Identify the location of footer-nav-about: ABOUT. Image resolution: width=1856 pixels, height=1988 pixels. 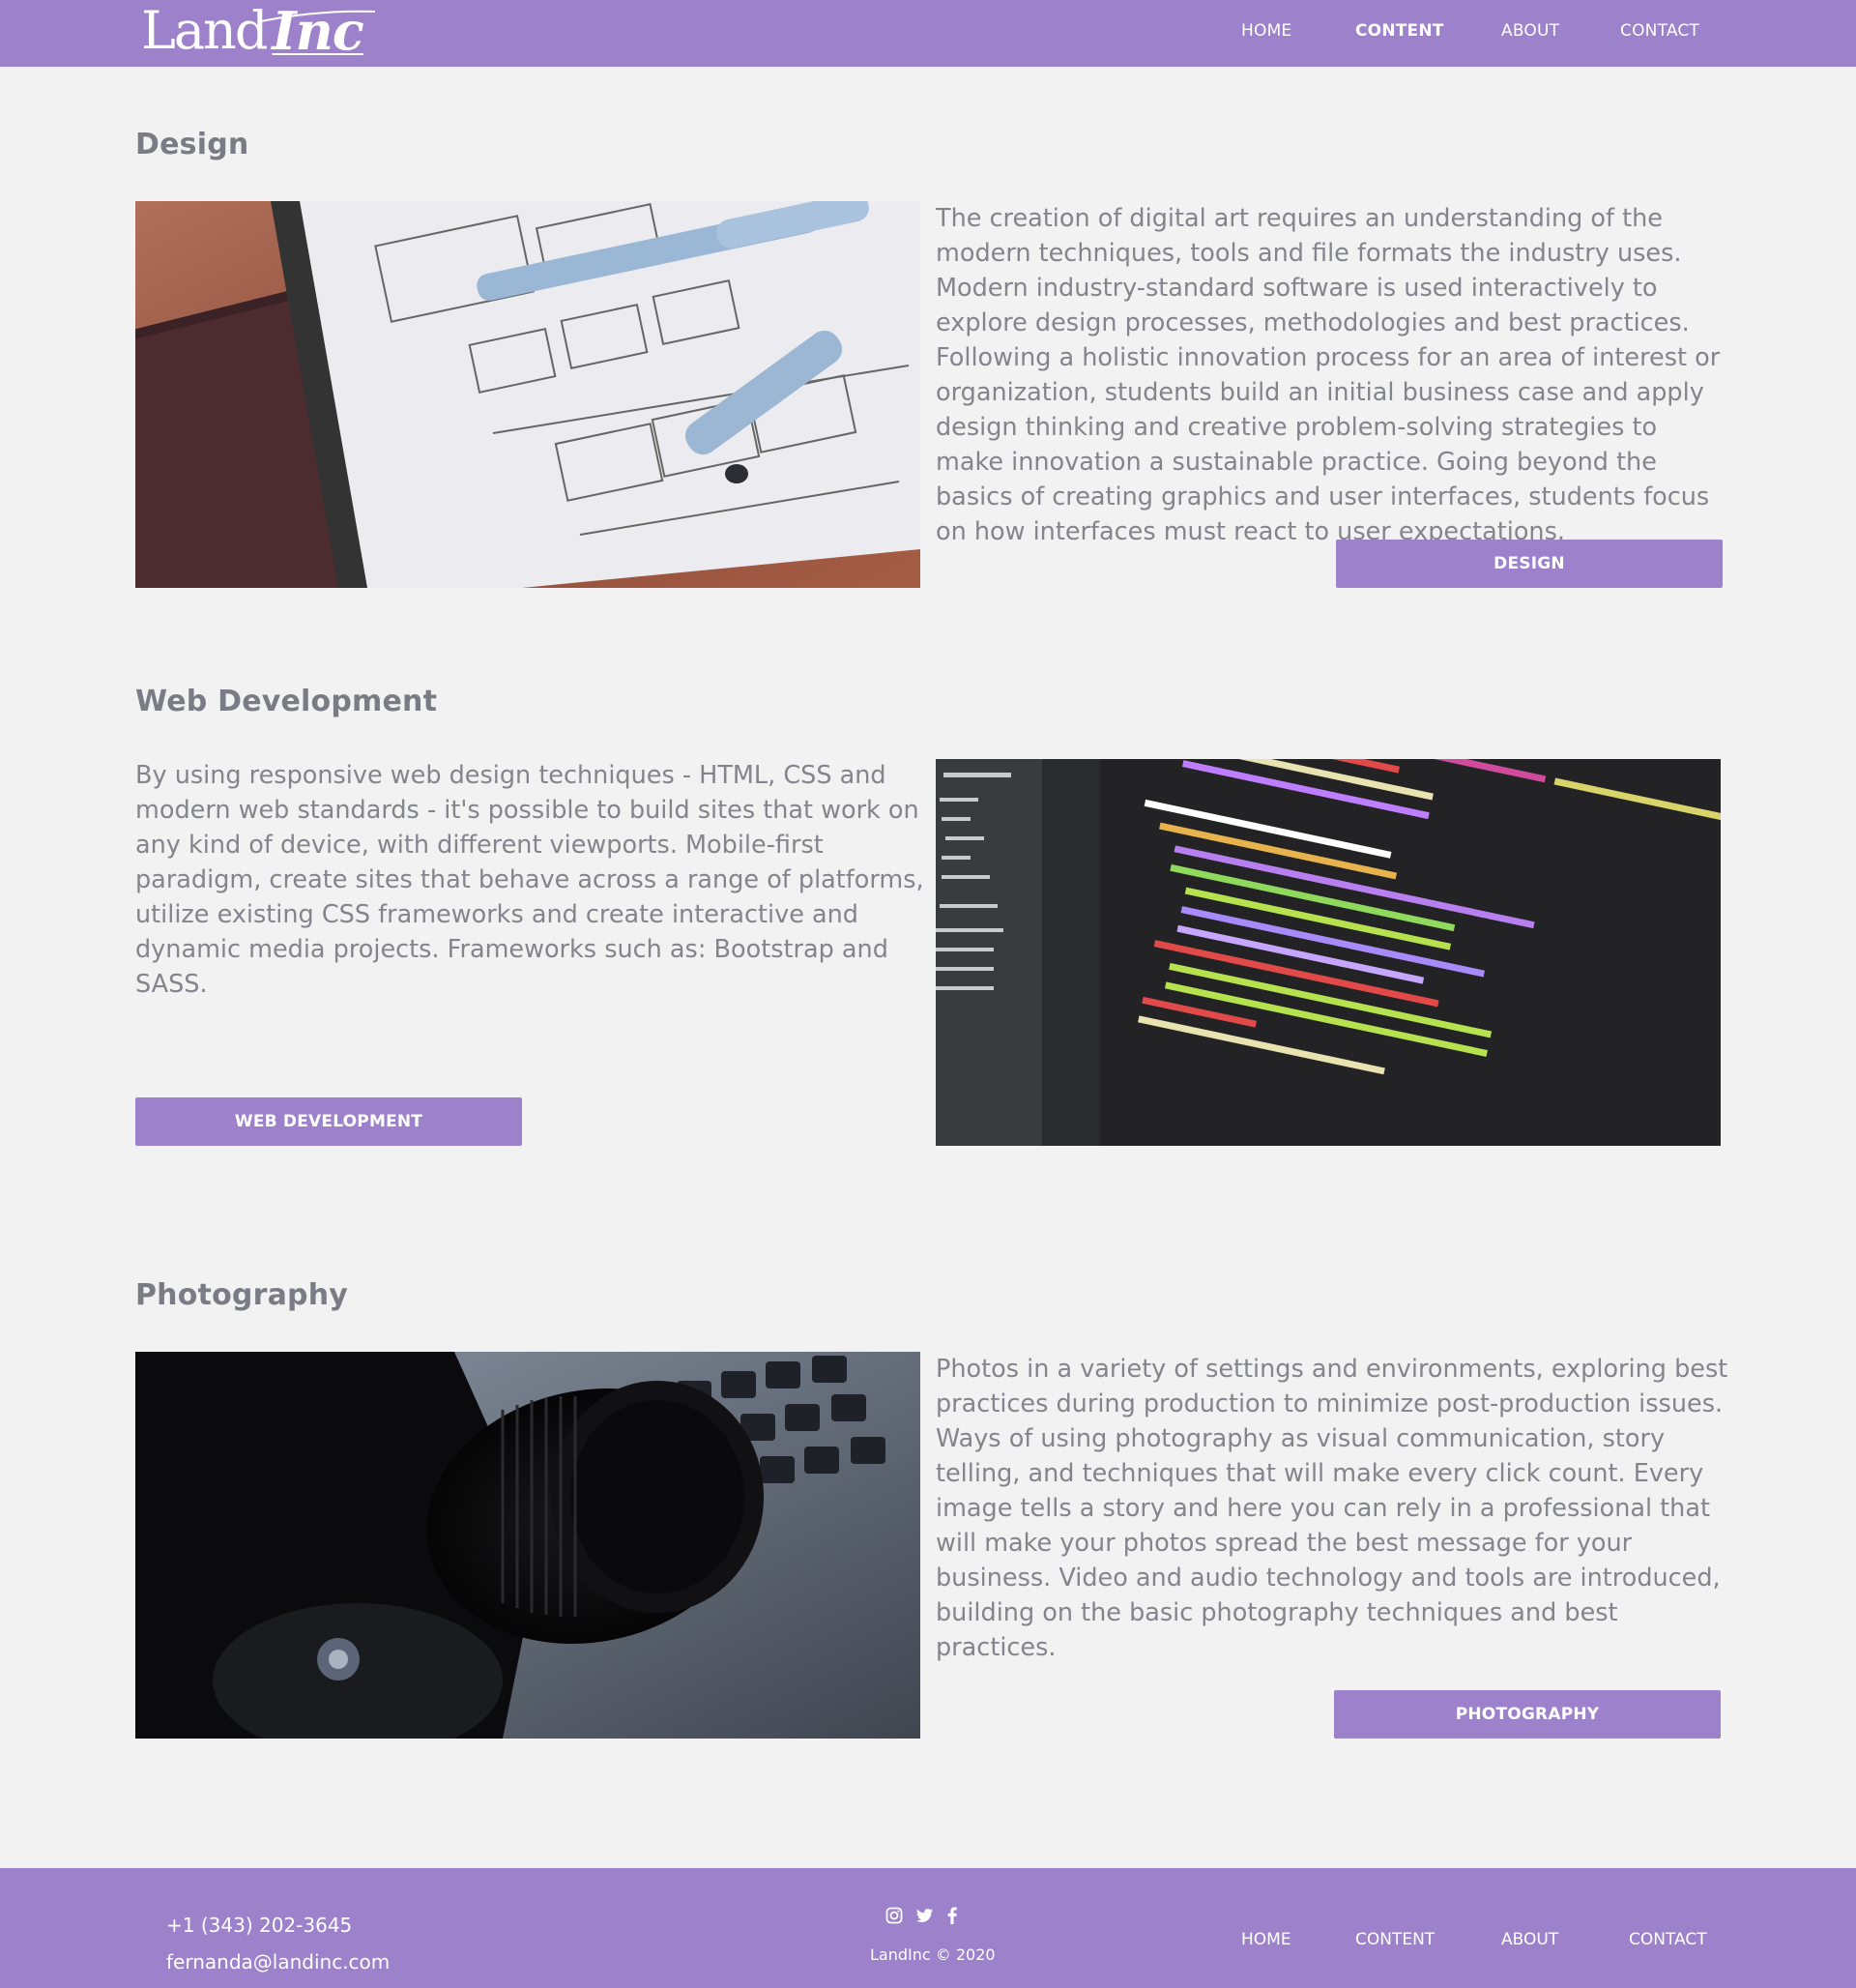
(1529, 1939).